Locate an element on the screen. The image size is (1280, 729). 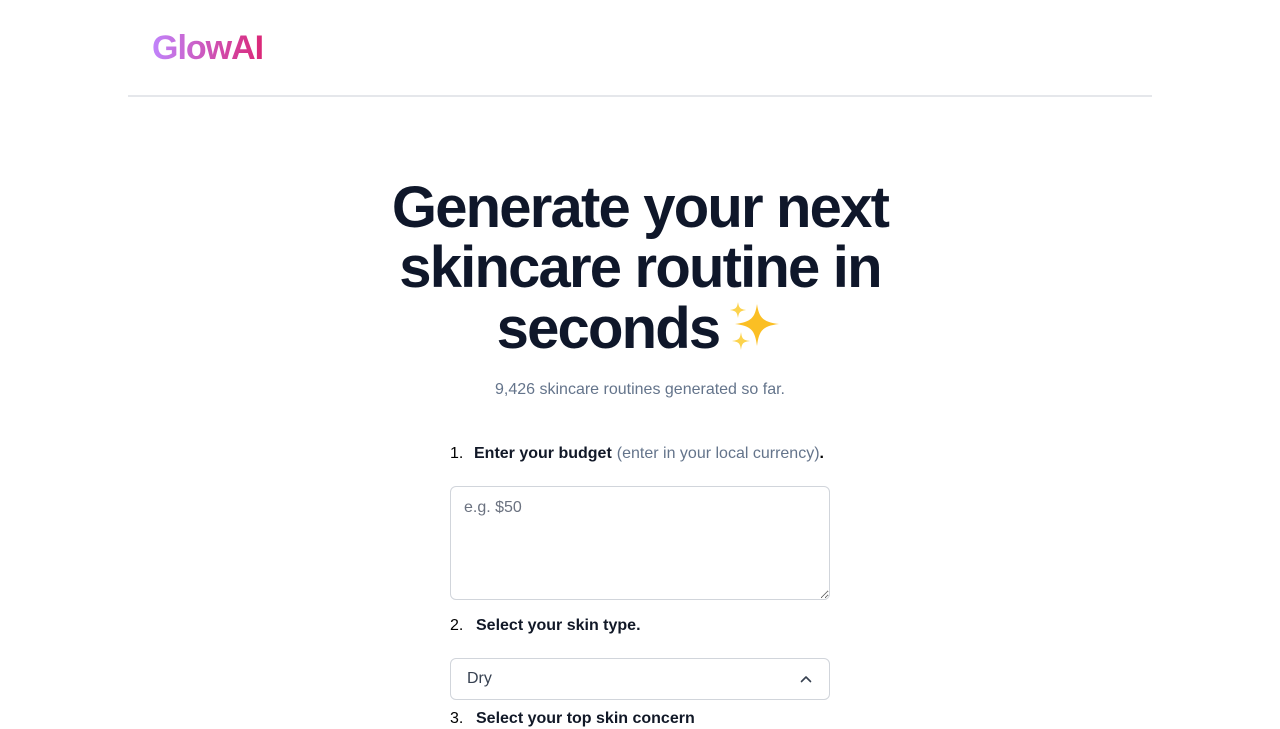
title-line-3: seconds is located at coordinates (609, 328).